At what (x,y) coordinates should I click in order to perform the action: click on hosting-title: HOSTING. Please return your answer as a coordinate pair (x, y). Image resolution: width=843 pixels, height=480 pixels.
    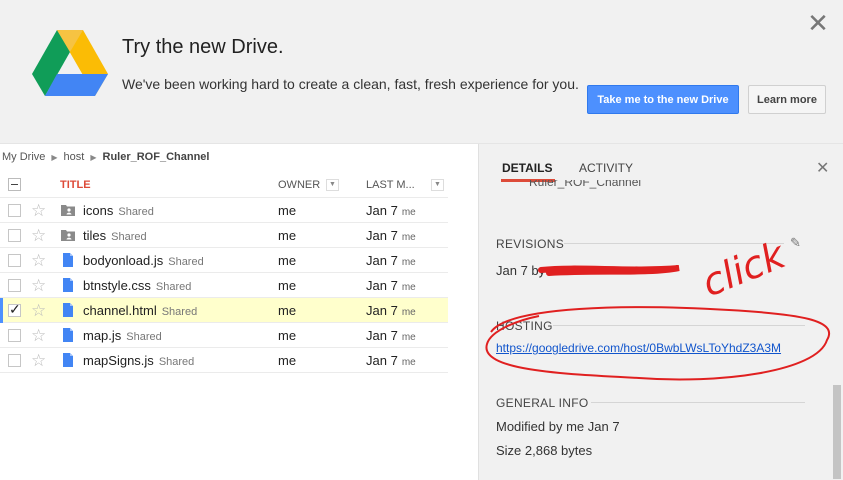
    Looking at the image, I should click on (524, 326).